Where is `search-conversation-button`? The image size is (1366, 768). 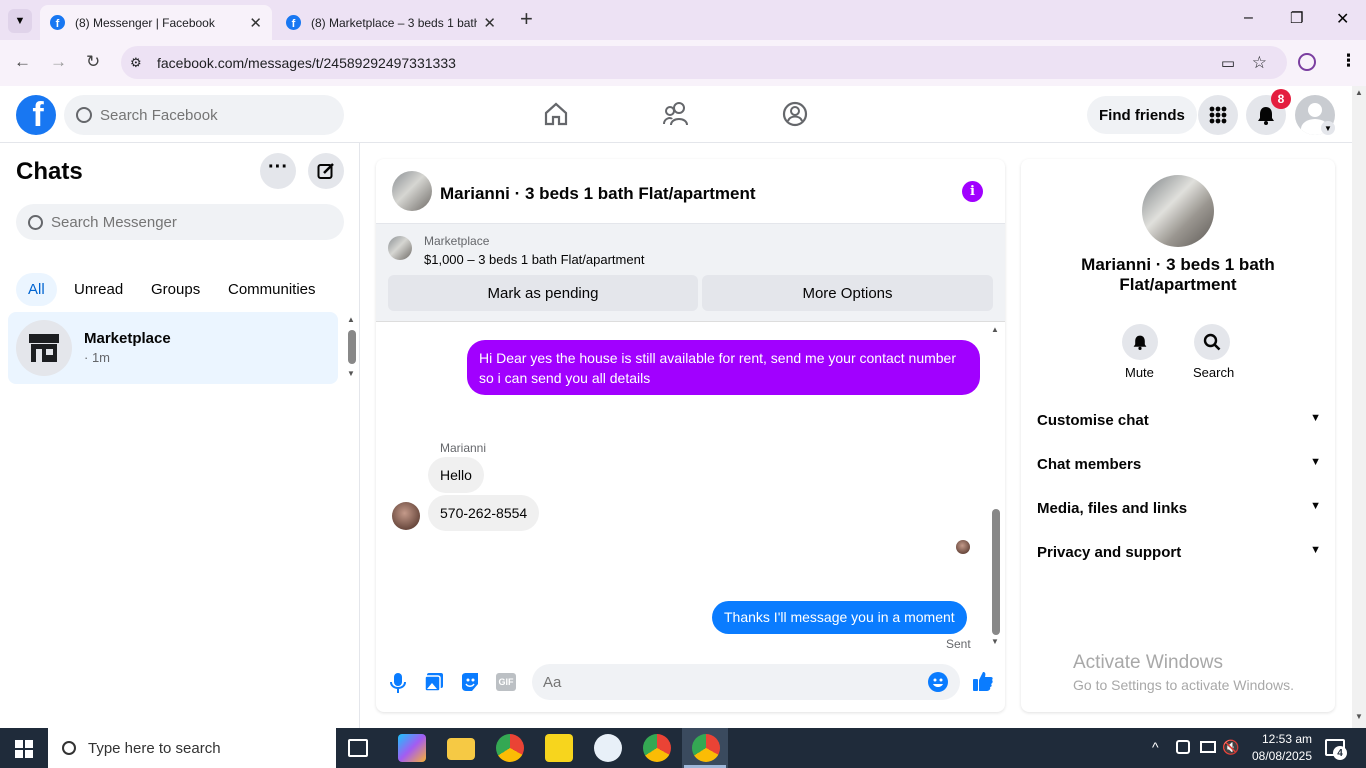
search-conversation-button is located at coordinates (1212, 342).